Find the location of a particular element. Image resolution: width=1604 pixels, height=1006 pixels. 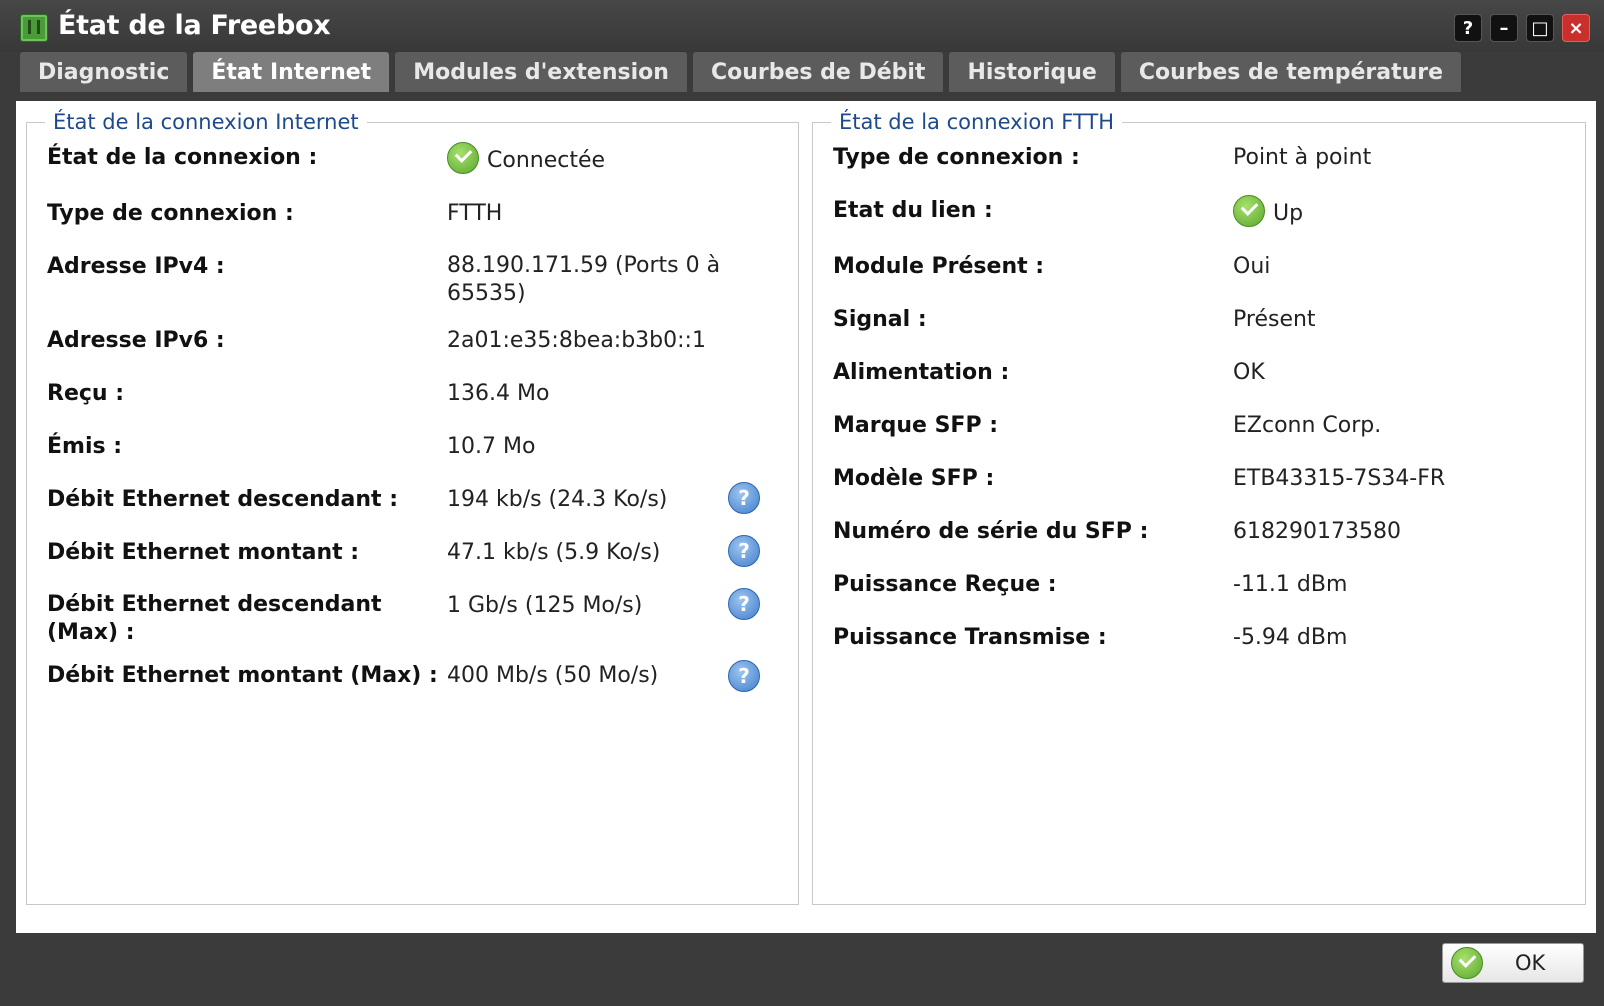

row-label: Marque SFP : is located at coordinates (916, 425).